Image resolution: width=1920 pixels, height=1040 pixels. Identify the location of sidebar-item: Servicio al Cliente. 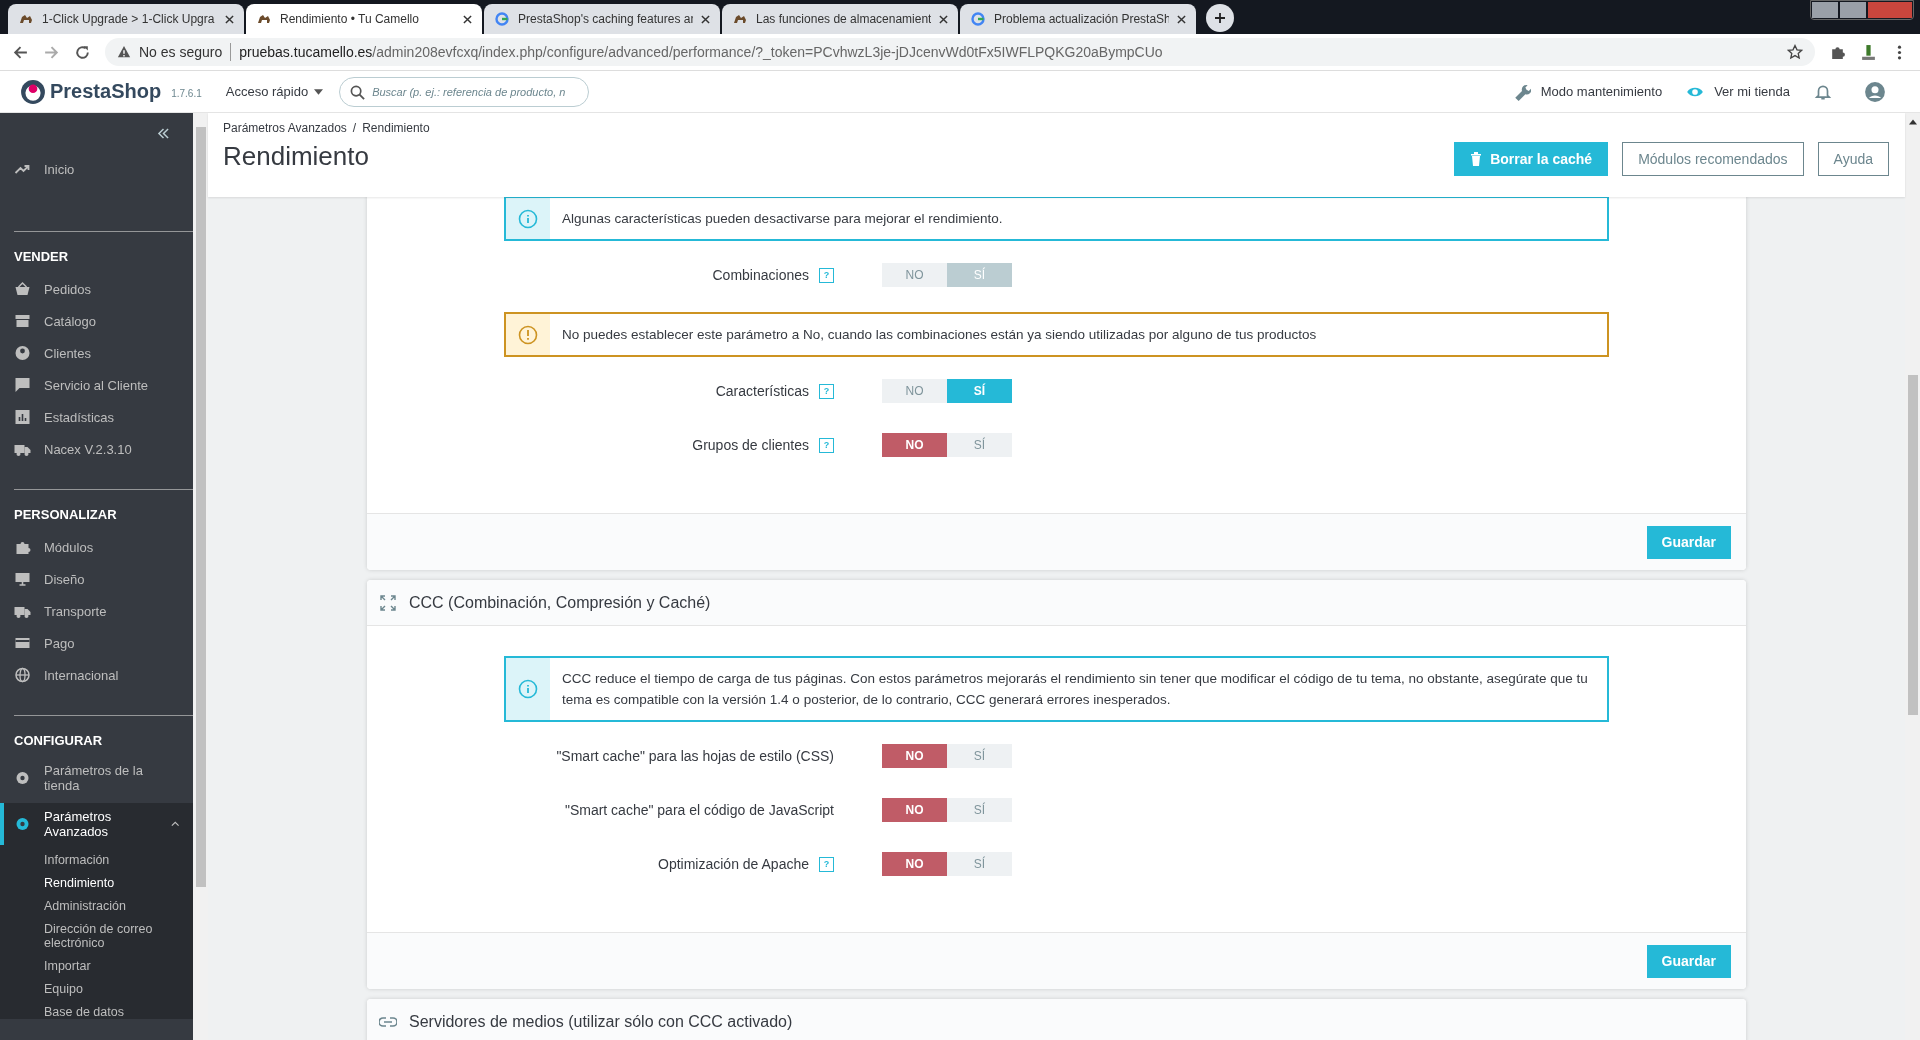
(96, 385).